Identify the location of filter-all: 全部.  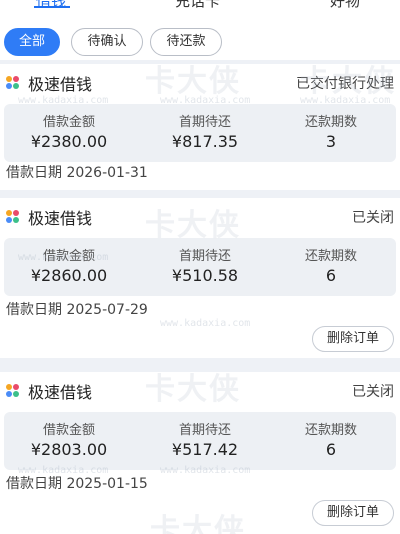
(32, 42).